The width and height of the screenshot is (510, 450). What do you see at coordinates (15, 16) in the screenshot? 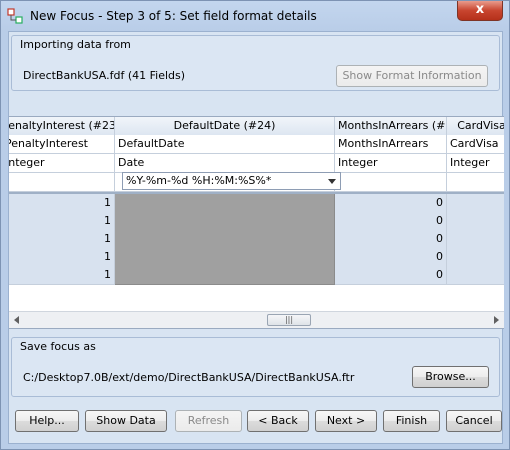
I see `app-icon` at bounding box center [15, 16].